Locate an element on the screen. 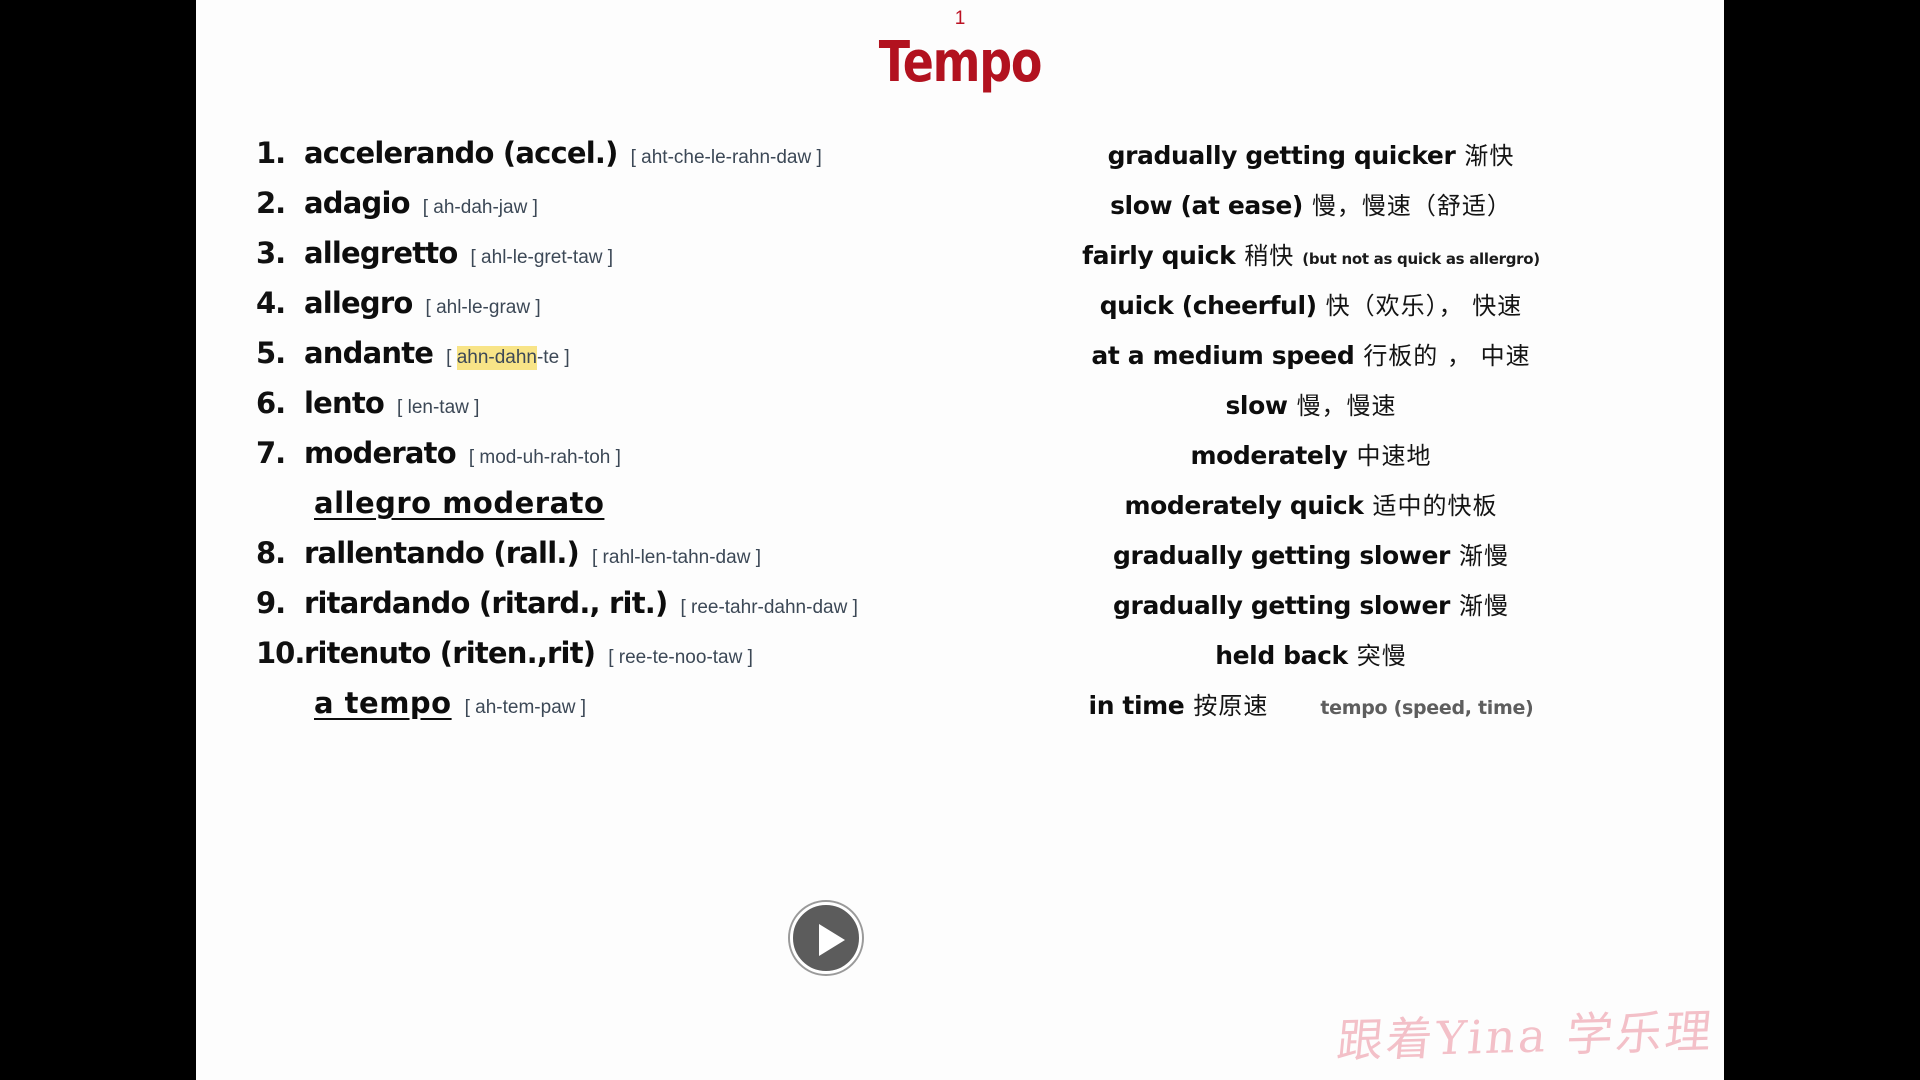  meaning-row: slow 慢，慢速 is located at coordinates (1311, 411).